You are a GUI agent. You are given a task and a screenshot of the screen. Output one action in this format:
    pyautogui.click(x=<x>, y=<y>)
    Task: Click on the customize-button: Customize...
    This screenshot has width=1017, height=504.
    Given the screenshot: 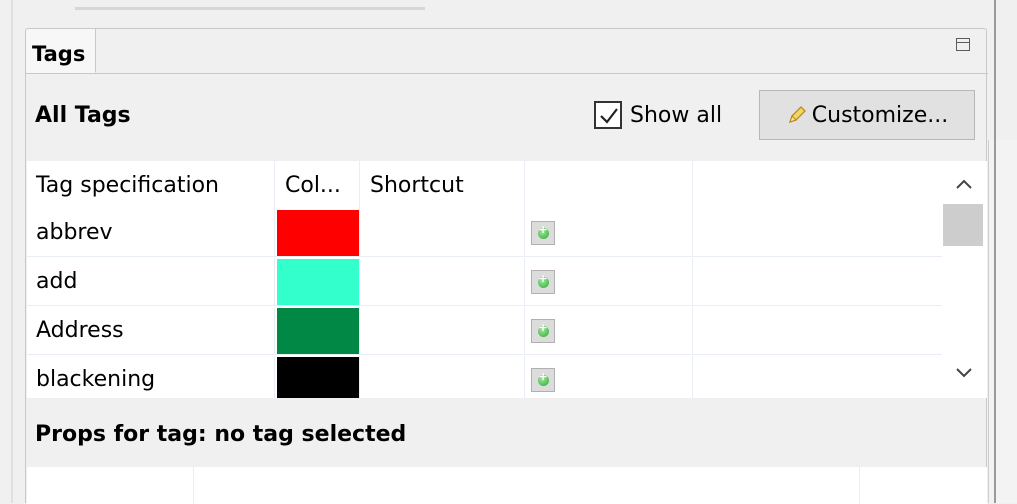 What is the action you would take?
    pyautogui.click(x=867, y=115)
    